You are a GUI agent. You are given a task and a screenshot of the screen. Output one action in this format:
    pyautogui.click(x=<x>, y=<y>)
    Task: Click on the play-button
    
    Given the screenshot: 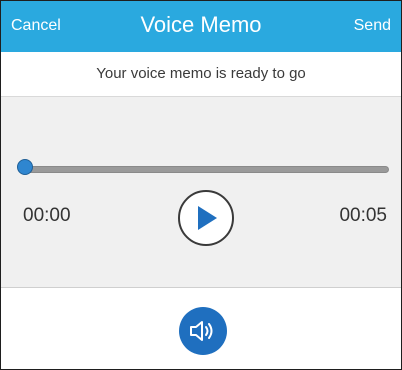 What is the action you would take?
    pyautogui.click(x=206, y=218)
    